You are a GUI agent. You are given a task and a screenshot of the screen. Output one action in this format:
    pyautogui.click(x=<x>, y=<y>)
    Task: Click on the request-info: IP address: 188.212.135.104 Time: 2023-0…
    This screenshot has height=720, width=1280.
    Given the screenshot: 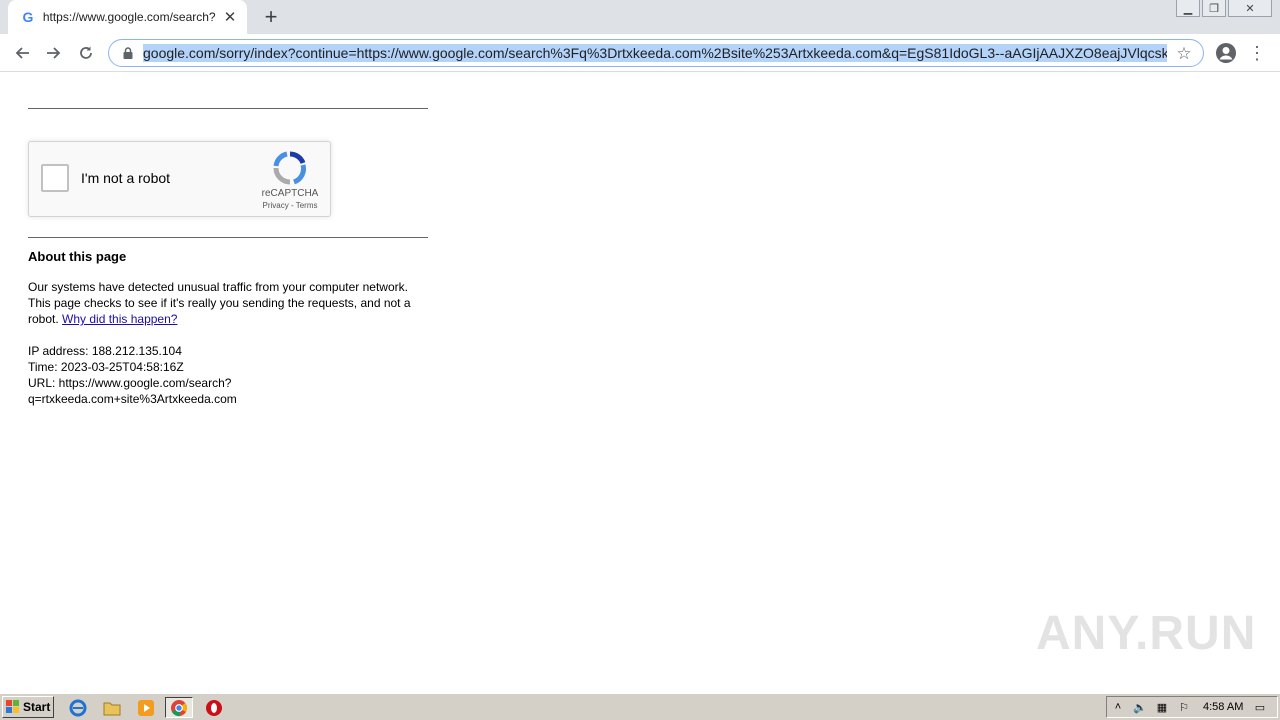 What is the action you would take?
    pyautogui.click(x=228, y=375)
    